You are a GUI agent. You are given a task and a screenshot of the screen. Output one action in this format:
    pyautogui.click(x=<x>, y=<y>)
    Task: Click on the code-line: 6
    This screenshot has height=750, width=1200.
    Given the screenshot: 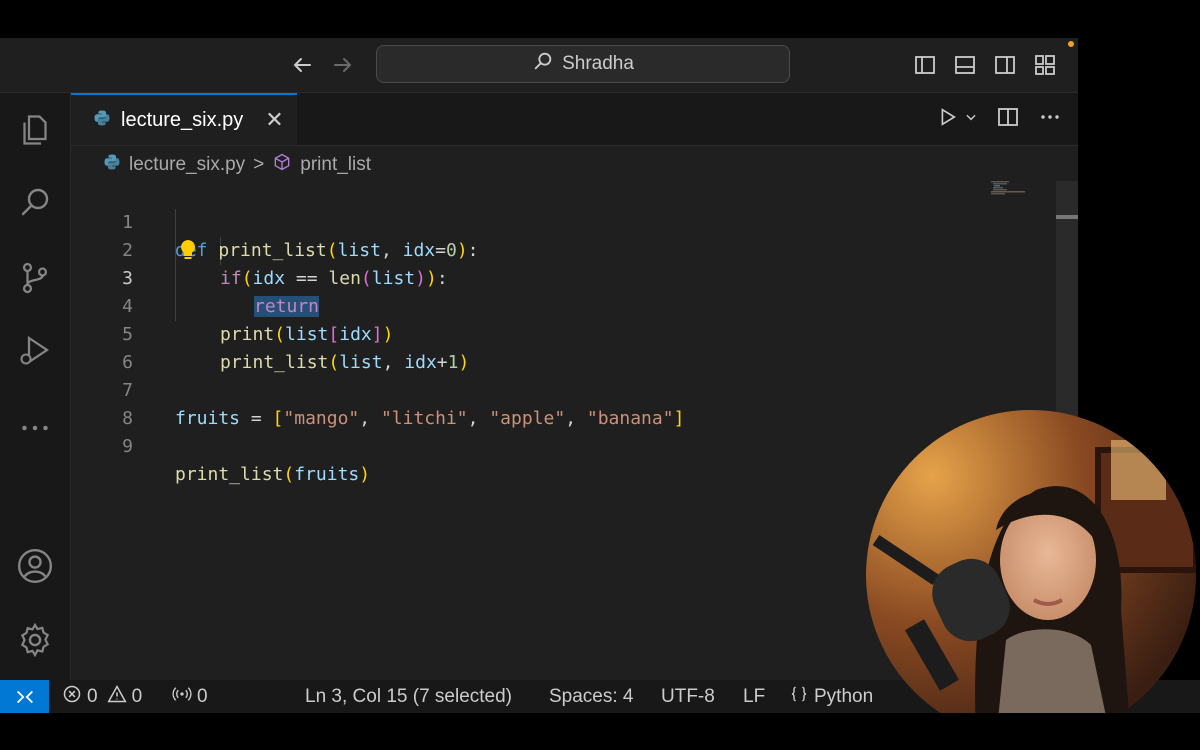 What is the action you would take?
    pyautogui.click(x=563, y=347)
    